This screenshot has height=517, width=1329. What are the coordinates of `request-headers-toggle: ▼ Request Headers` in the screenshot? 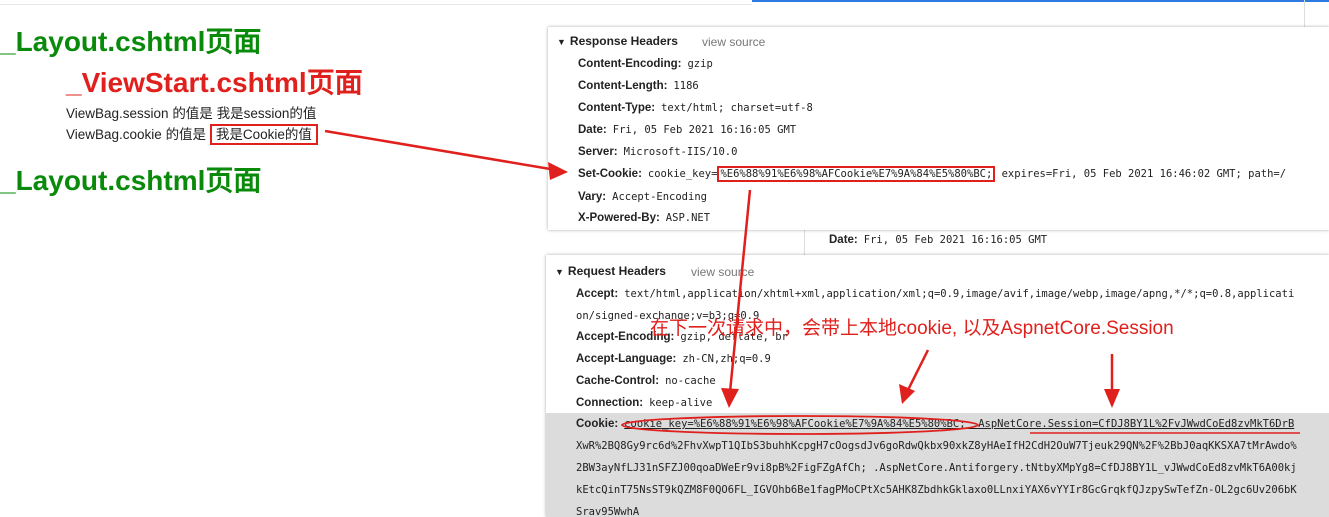 It's located at (610, 271).